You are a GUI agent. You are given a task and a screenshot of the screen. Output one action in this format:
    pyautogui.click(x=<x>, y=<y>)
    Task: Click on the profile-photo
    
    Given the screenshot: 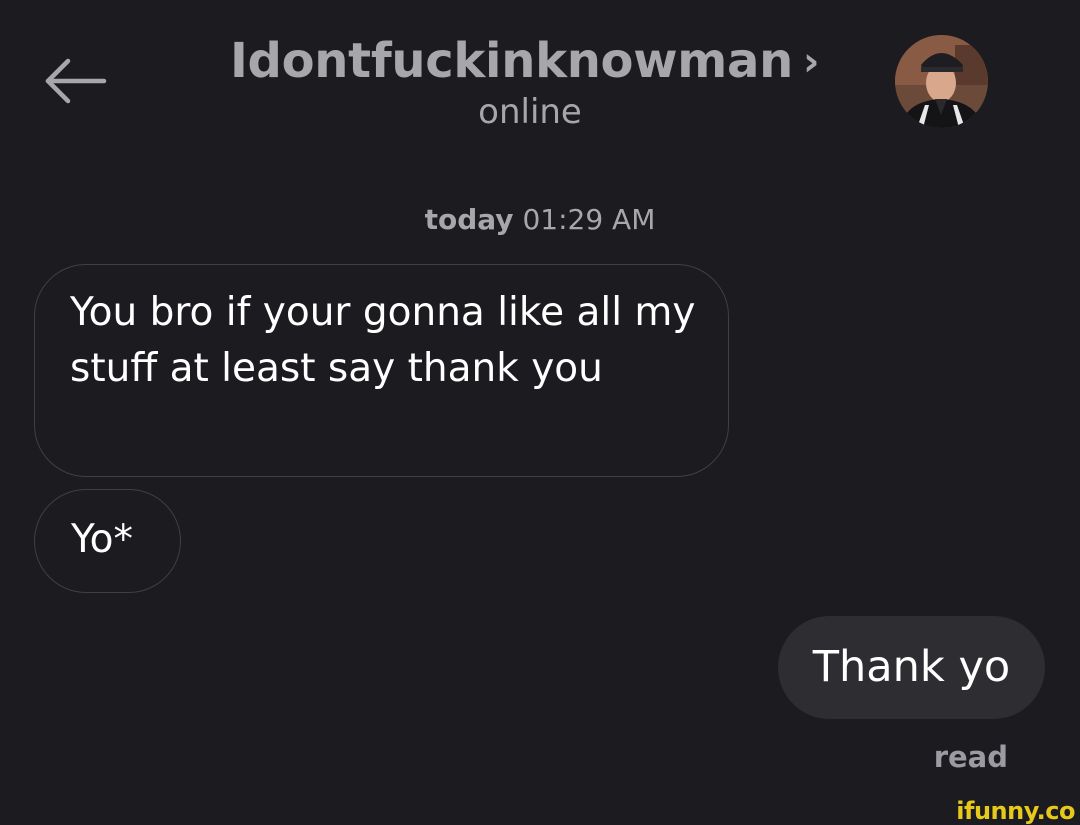 What is the action you would take?
    pyautogui.click(x=941, y=81)
    